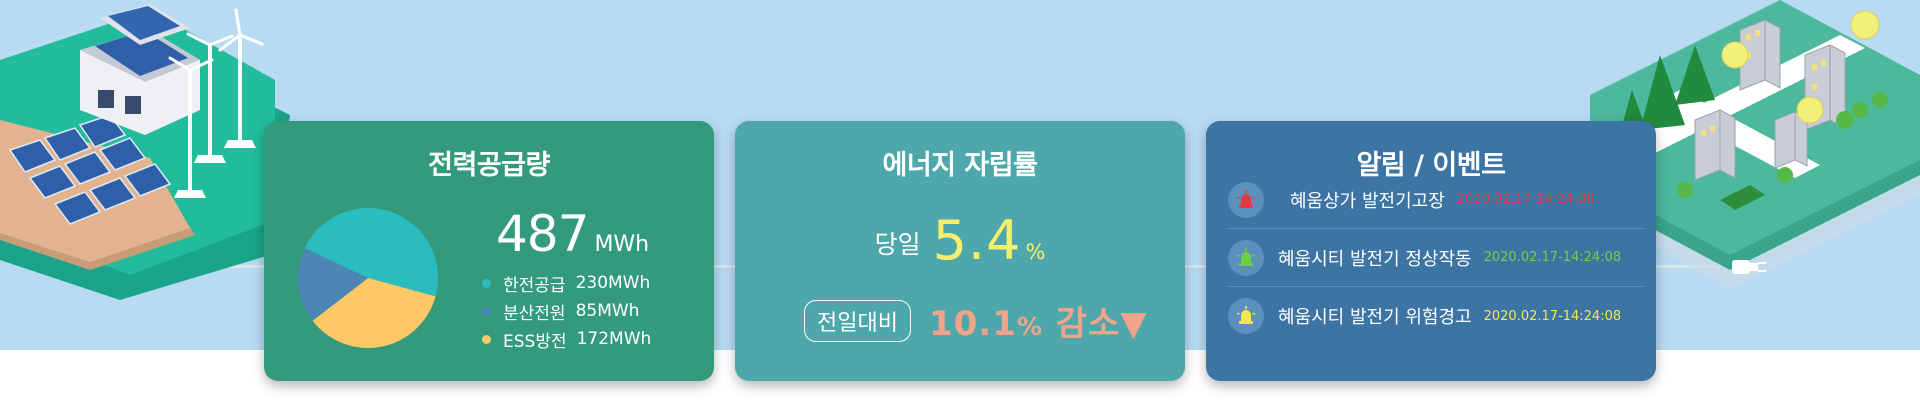  I want to click on today-label: 당일, so click(897, 244).